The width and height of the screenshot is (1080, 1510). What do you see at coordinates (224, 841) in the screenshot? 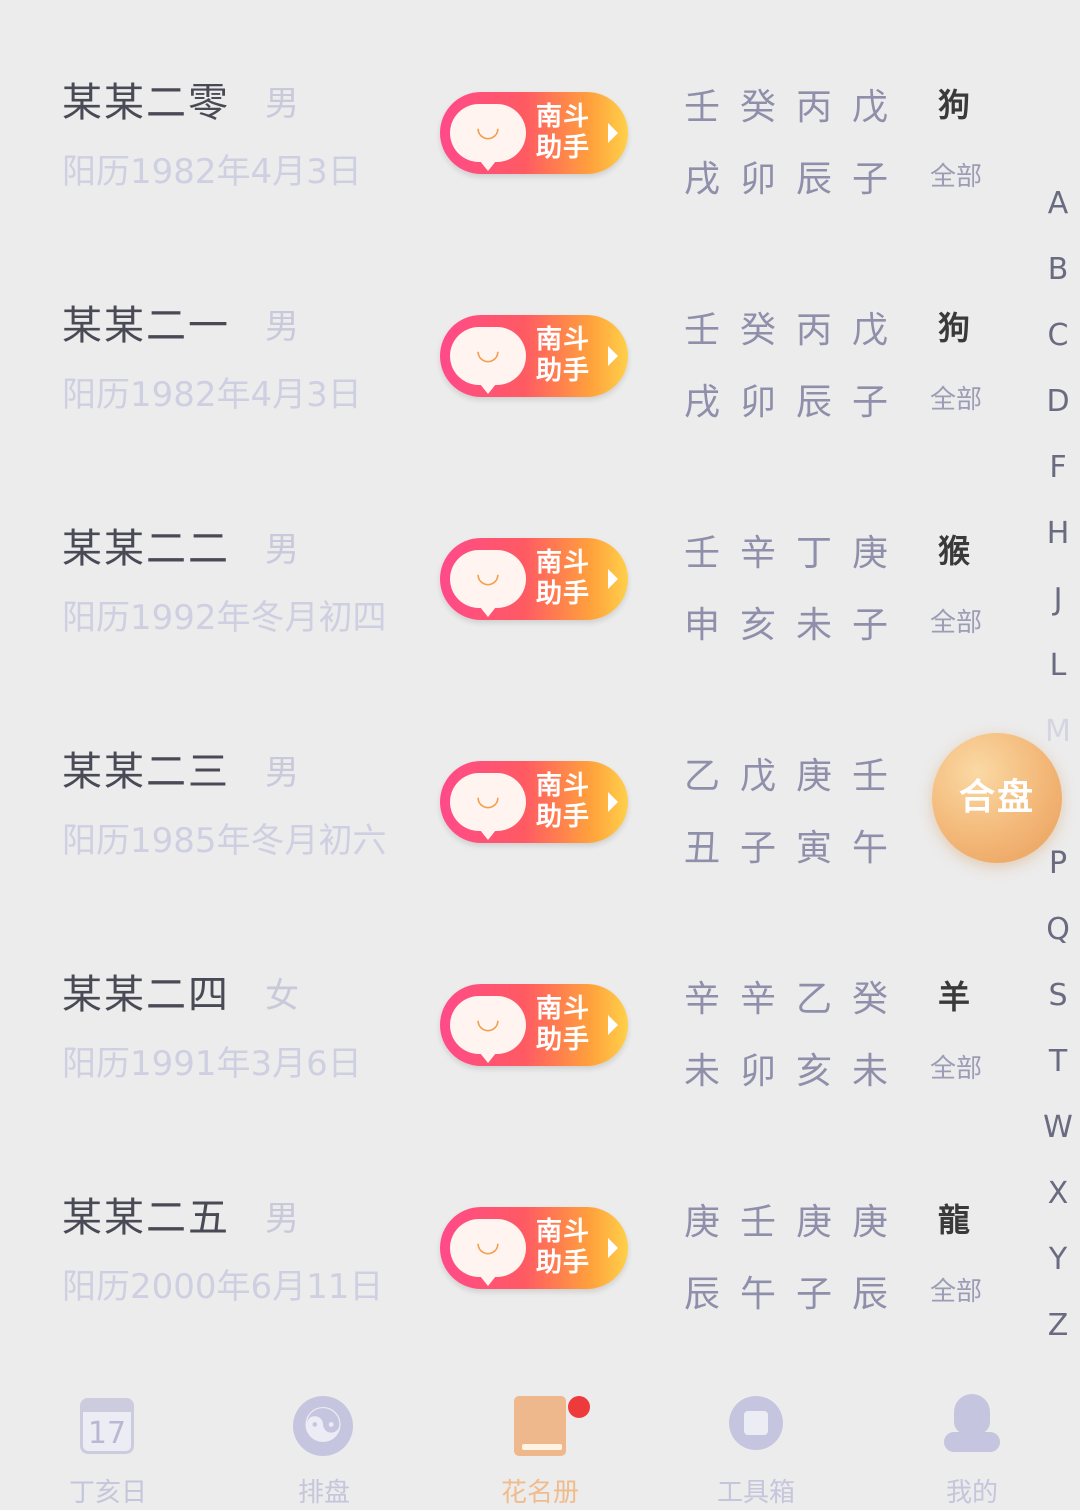
I see `contact-birth-date: 阳历1985年冬月初六` at bounding box center [224, 841].